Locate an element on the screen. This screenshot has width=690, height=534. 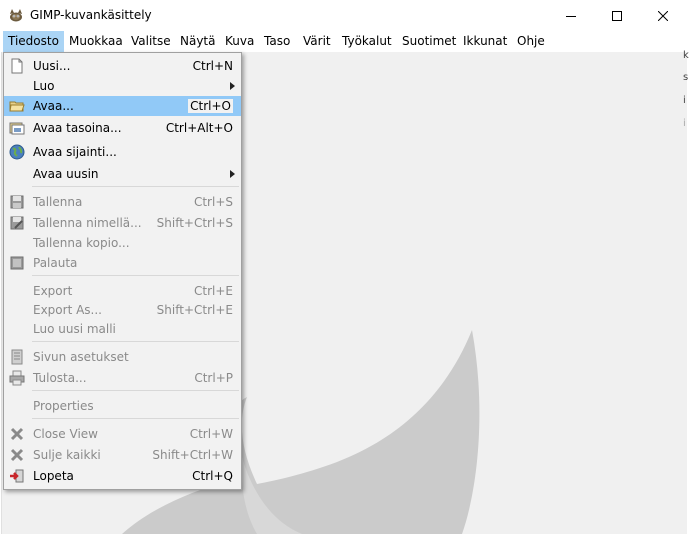
menu-item-close-view: Close View Ctrl+W is located at coordinates (122, 434).